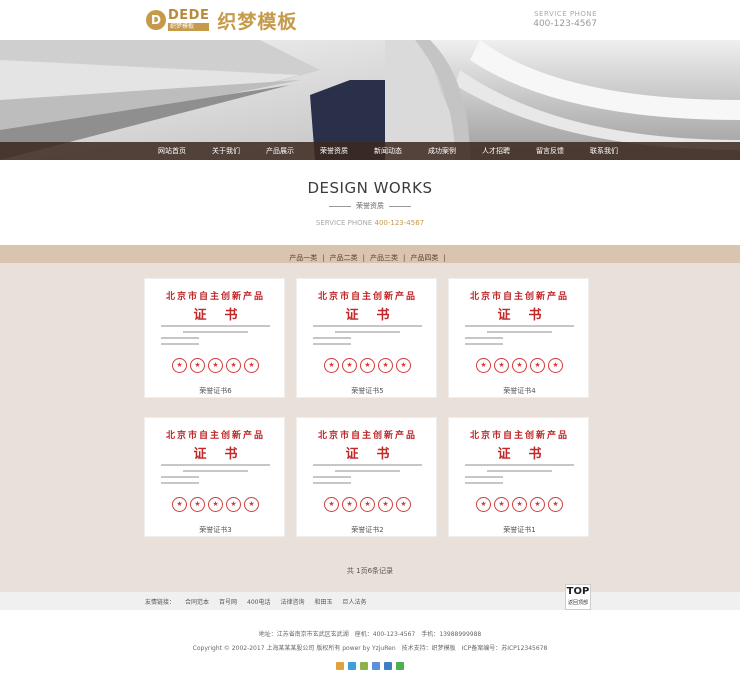 Image resolution: width=740 pixels, height=685 pixels. What do you see at coordinates (324, 601) in the screenshot?
I see `friend-link: 和田玉` at bounding box center [324, 601].